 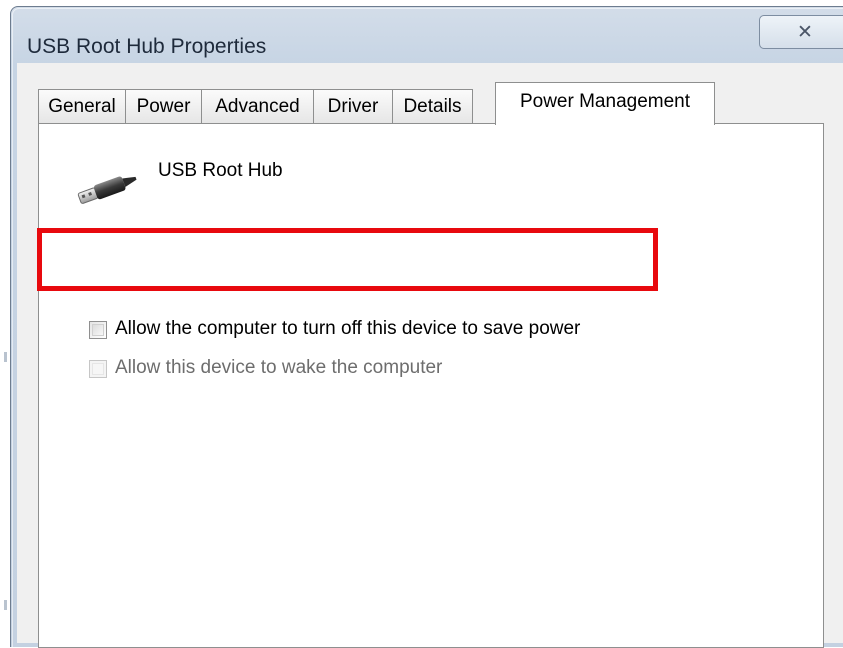 I want to click on close-button: ✕, so click(x=801, y=32).